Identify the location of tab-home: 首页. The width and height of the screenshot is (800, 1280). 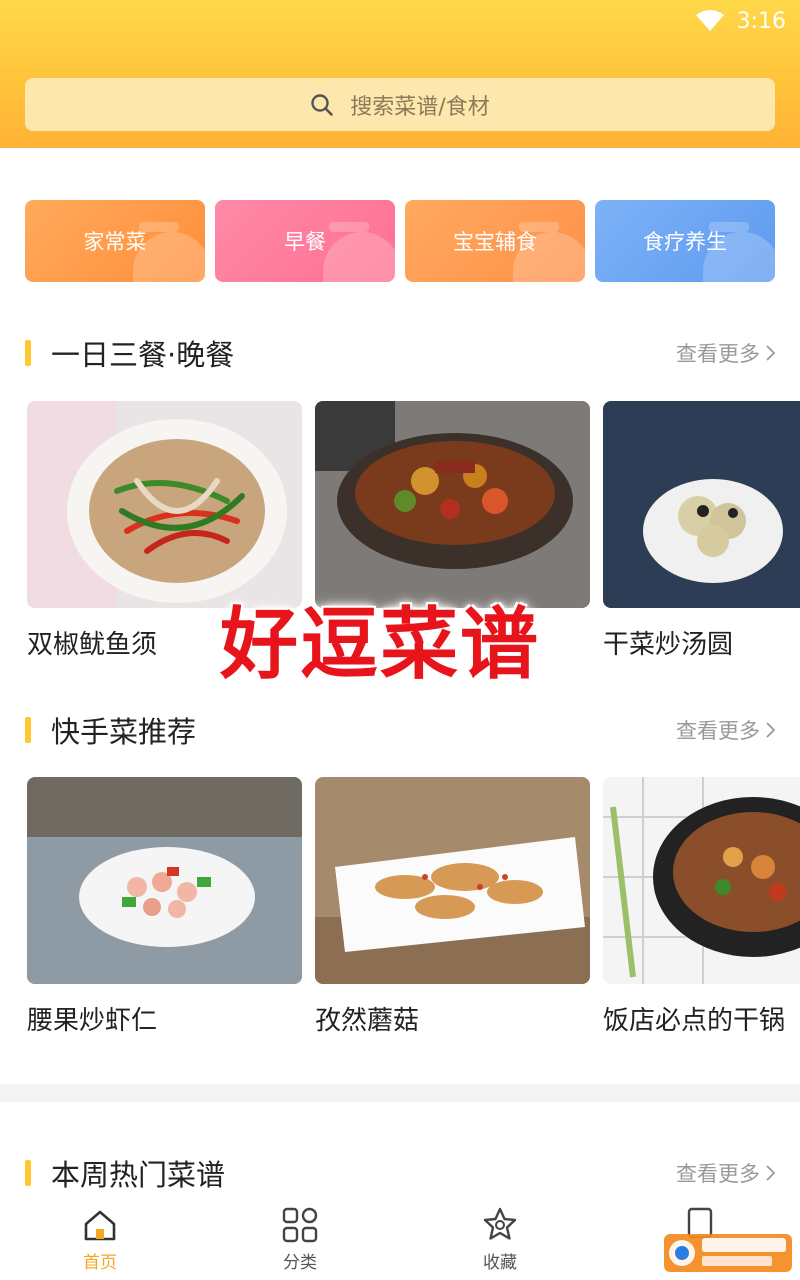
(100, 1239).